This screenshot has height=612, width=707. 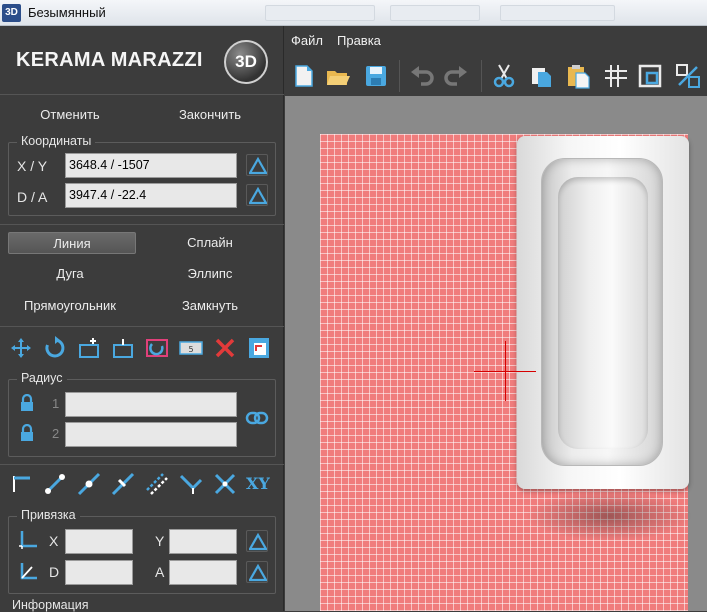 I want to click on mode-line-button: Линия, so click(x=72, y=243).